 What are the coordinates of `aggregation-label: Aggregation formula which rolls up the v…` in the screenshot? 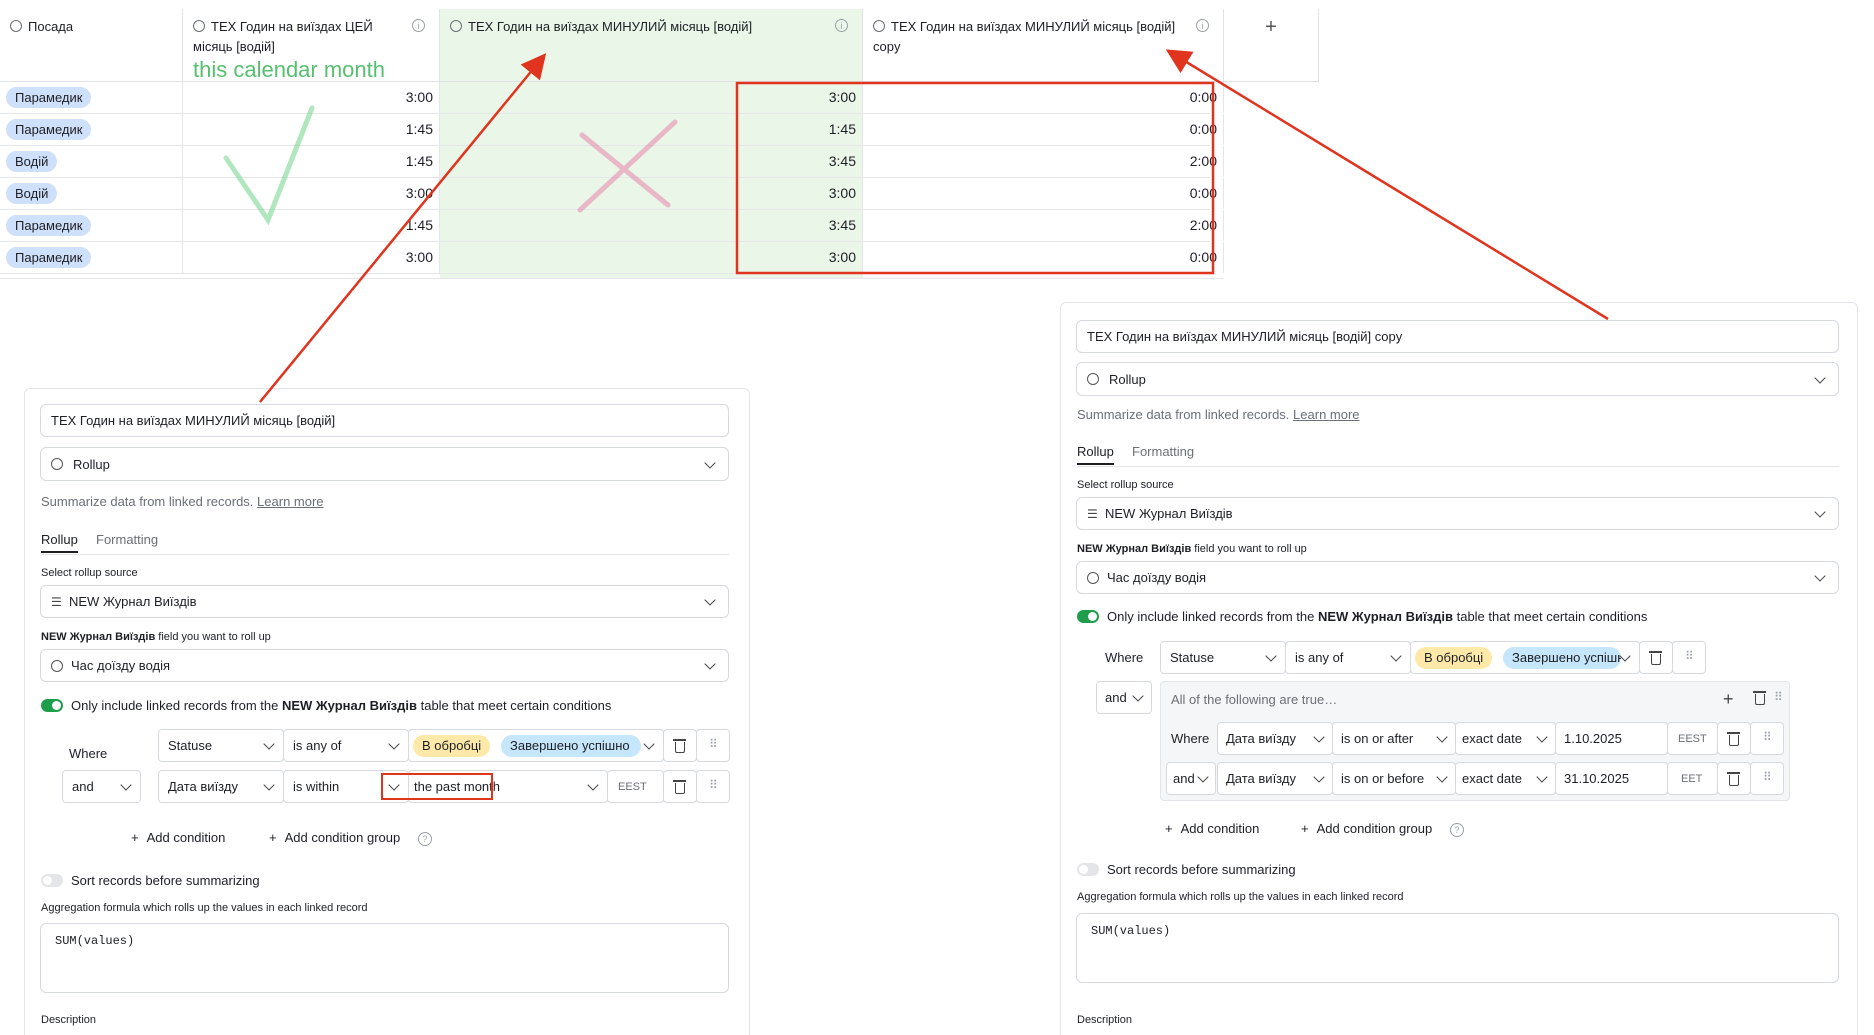 It's located at (1240, 897).